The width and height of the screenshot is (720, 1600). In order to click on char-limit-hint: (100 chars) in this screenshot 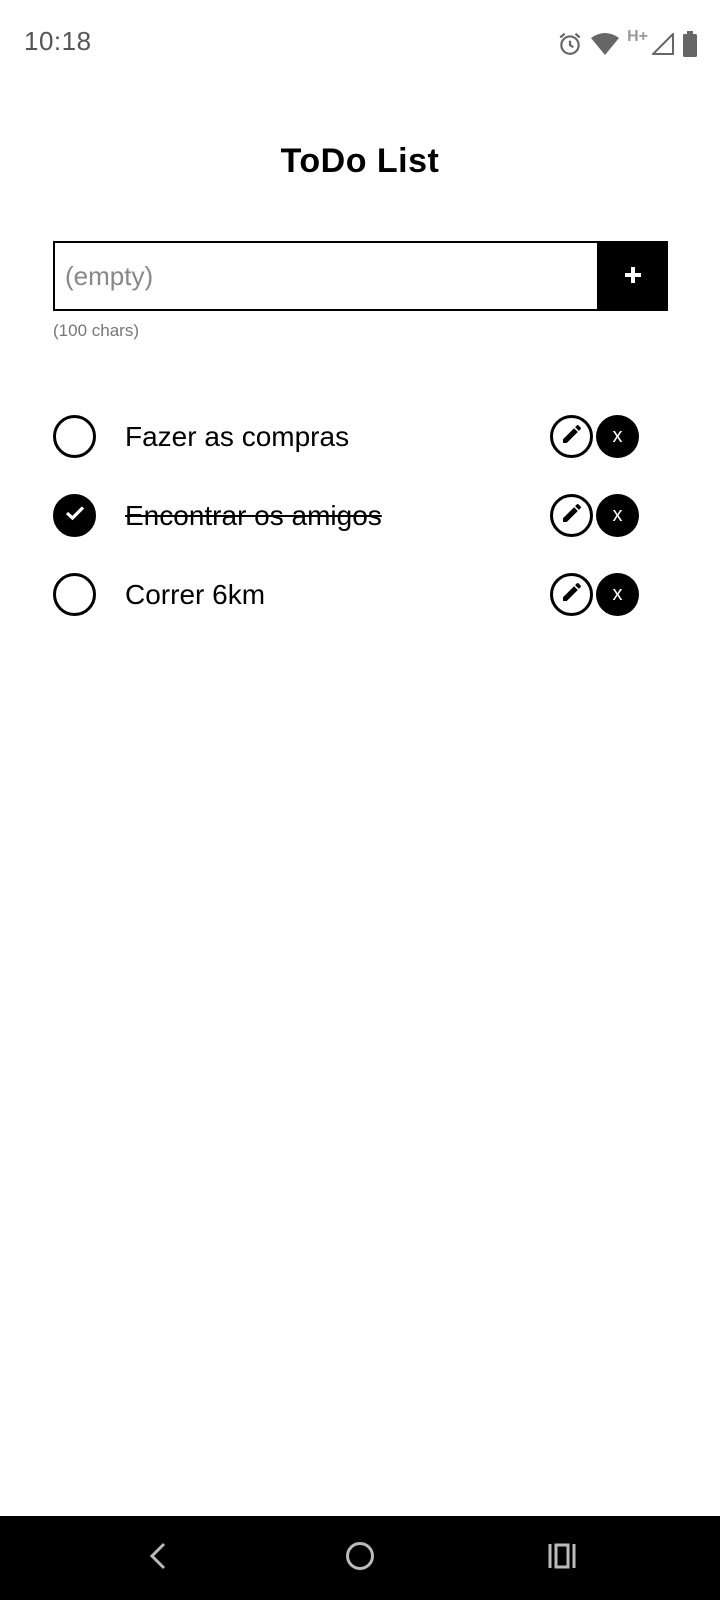, I will do `click(96, 330)`.